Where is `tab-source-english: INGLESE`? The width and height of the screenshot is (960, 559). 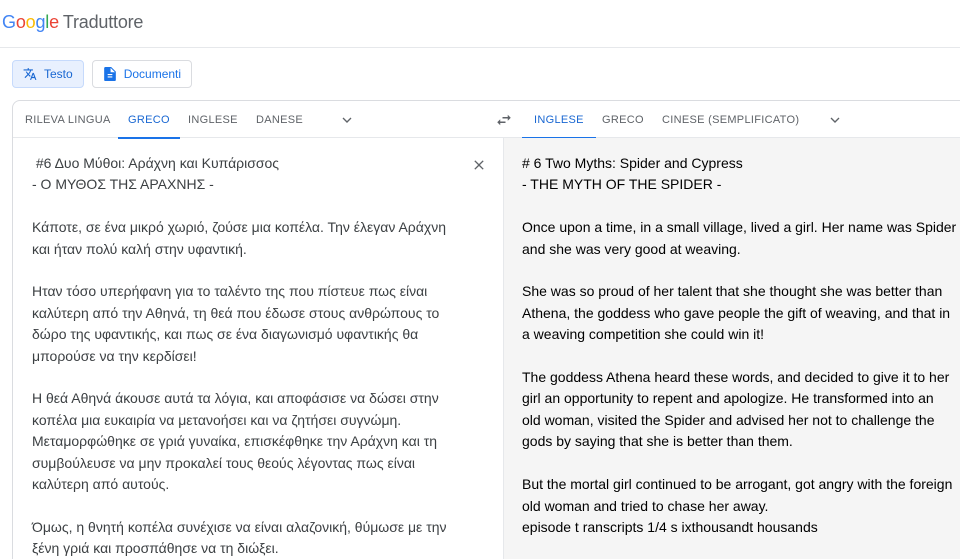
tab-source-english: INGLESE is located at coordinates (213, 119).